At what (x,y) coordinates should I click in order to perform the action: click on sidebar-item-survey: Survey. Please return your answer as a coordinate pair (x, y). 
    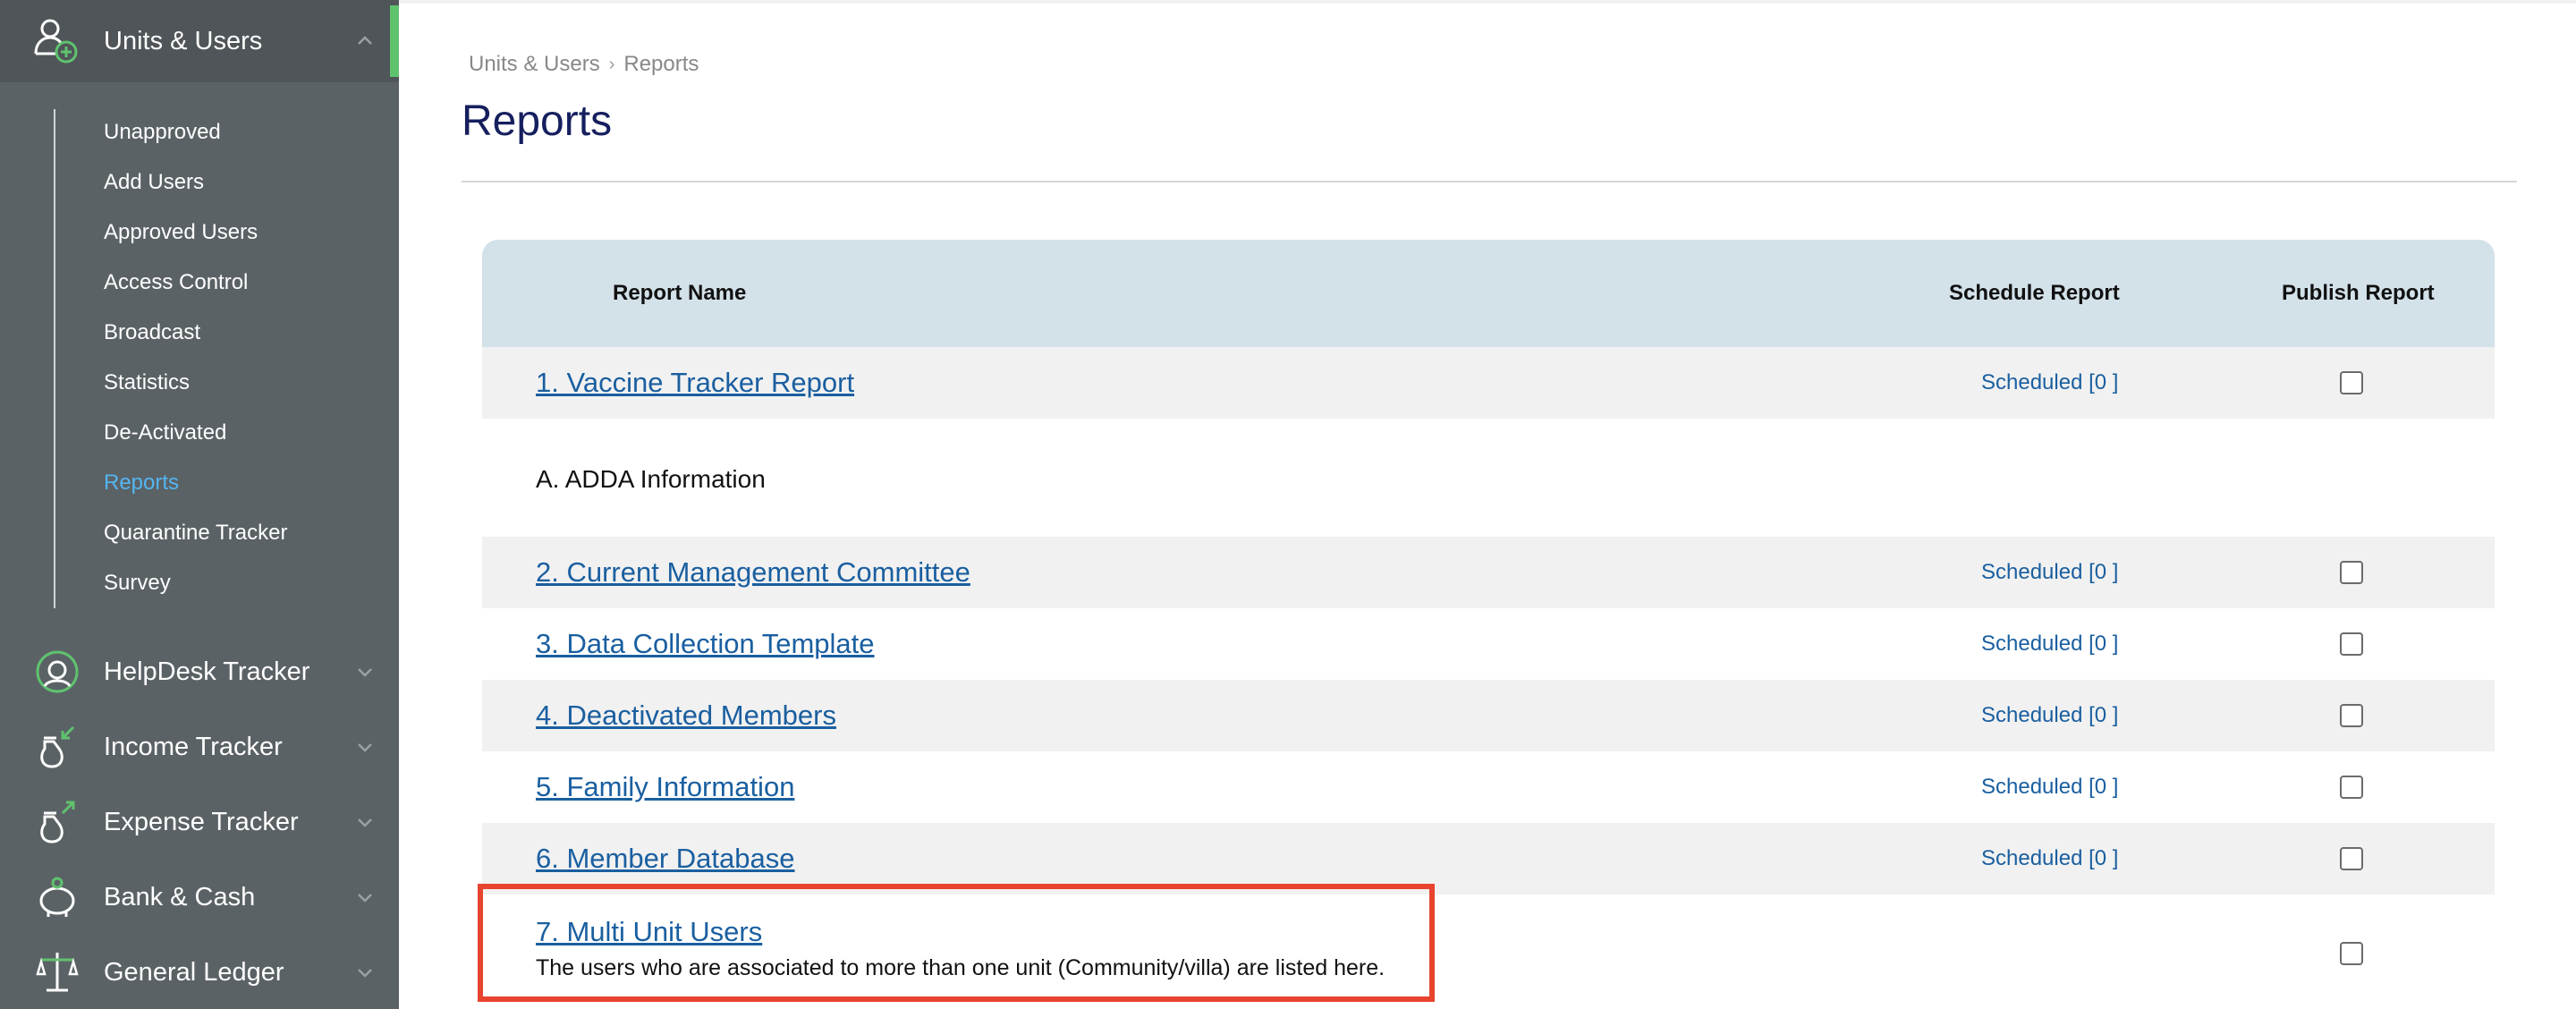
    Looking at the image, I should click on (137, 583).